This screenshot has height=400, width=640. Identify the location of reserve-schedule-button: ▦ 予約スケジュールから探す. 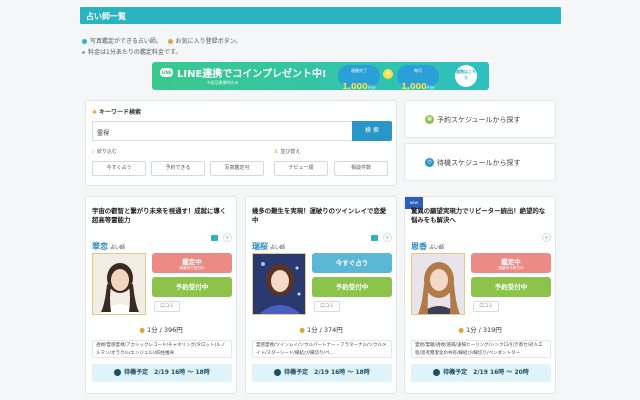
(480, 119).